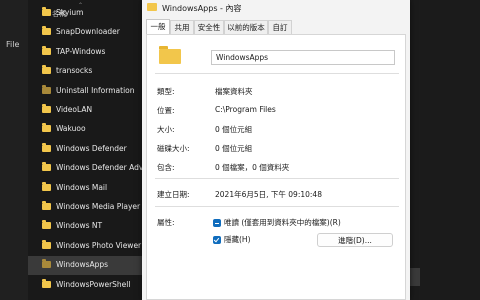 The height and width of the screenshot is (300, 480). What do you see at coordinates (99, 245) in the screenshot?
I see `list-item-label: Windows Photo Viewer` at bounding box center [99, 245].